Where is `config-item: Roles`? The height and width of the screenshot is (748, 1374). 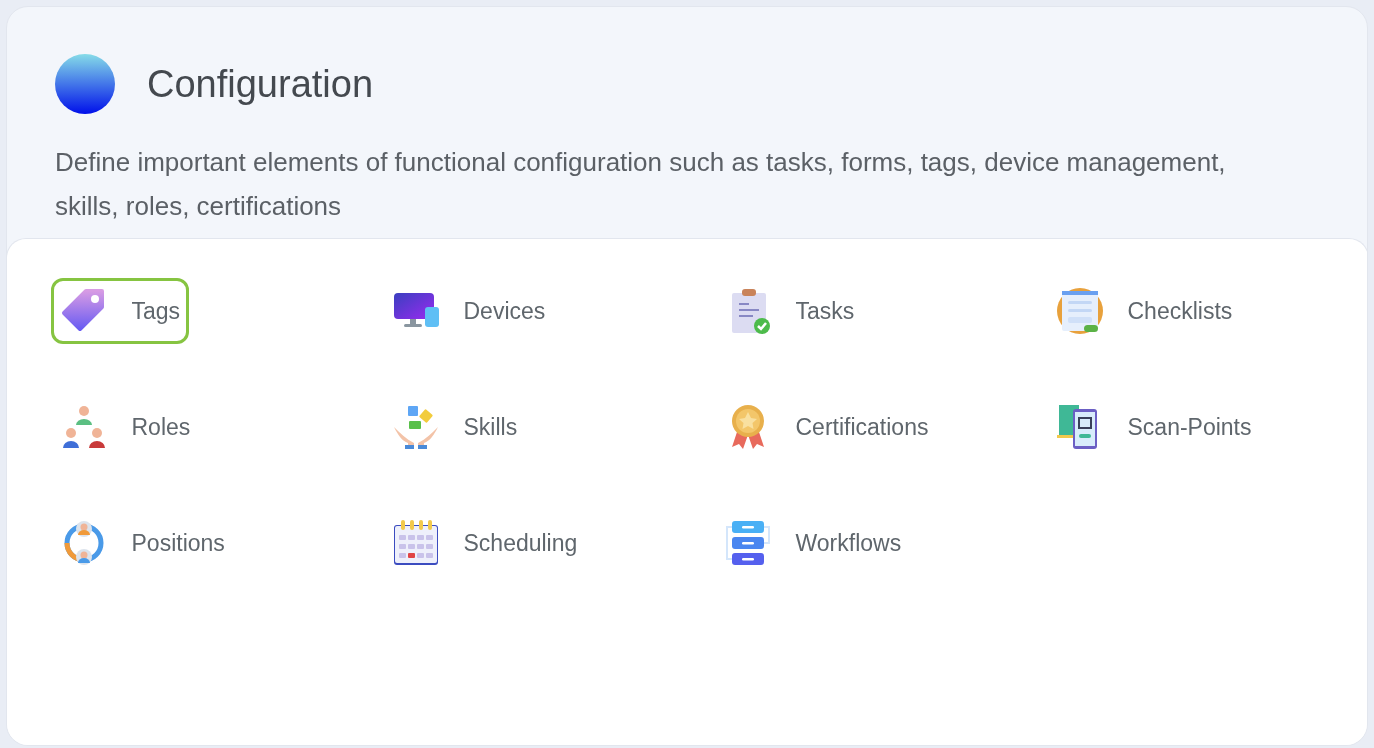 config-item: Roles is located at coordinates (125, 427).